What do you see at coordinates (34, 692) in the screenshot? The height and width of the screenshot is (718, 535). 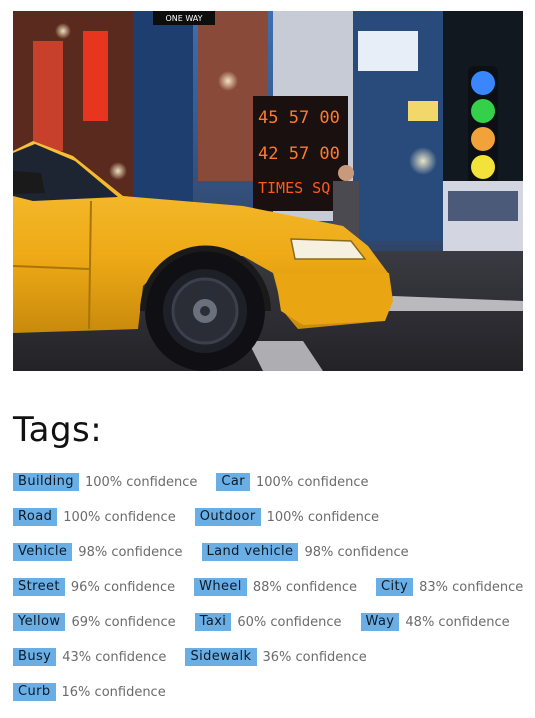 I see `tag-label: Curb` at bounding box center [34, 692].